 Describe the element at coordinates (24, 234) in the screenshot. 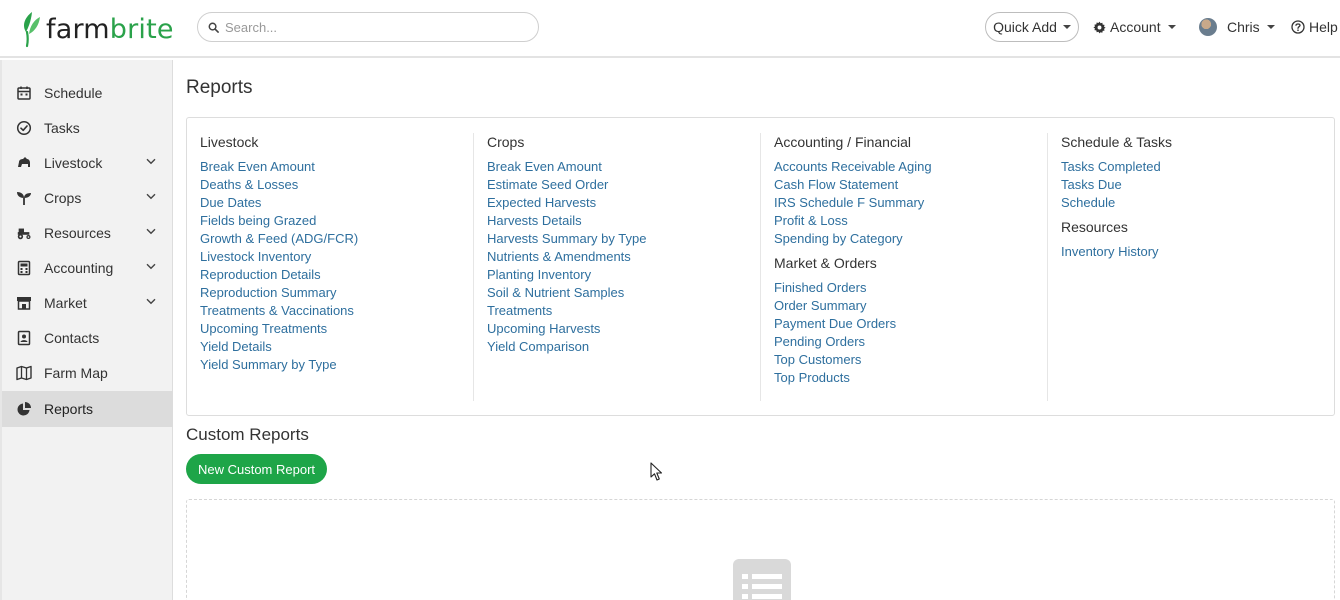

I see `tractor-icon` at that location.